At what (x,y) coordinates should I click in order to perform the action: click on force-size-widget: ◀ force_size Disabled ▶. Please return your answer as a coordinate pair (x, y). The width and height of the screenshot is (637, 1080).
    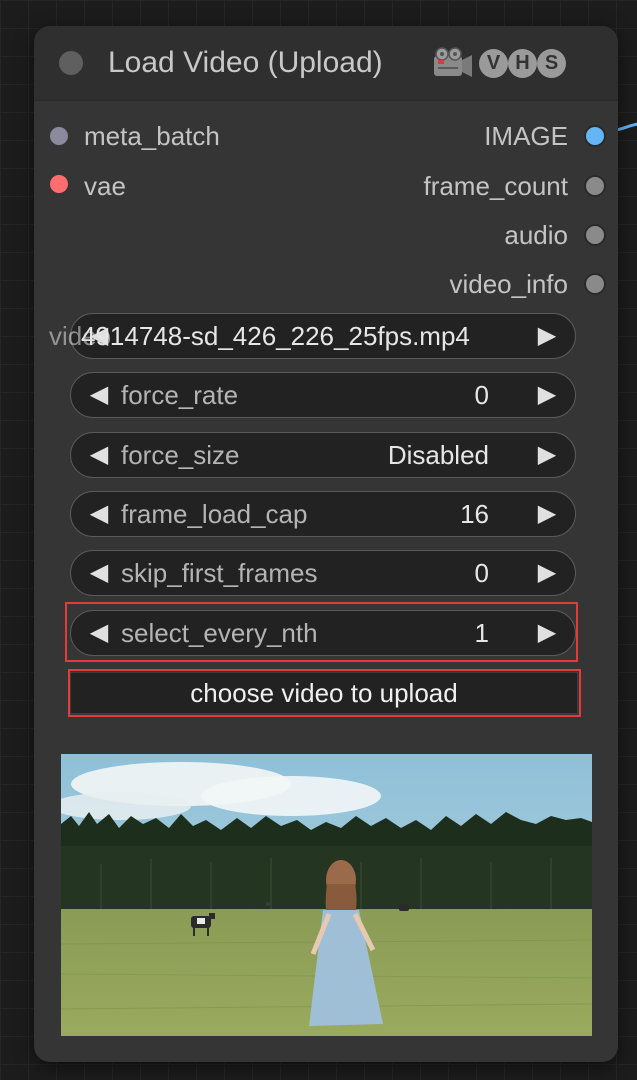
    Looking at the image, I should click on (323, 455).